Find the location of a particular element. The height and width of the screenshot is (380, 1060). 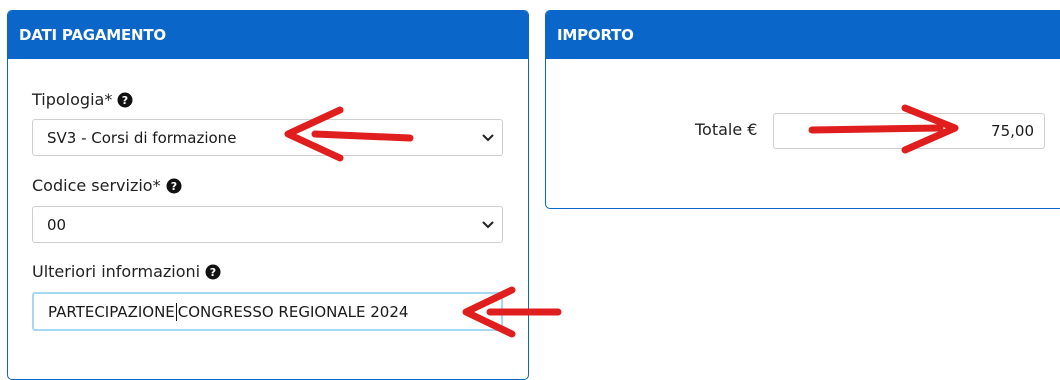

total-label: Totale € is located at coordinates (726, 129).